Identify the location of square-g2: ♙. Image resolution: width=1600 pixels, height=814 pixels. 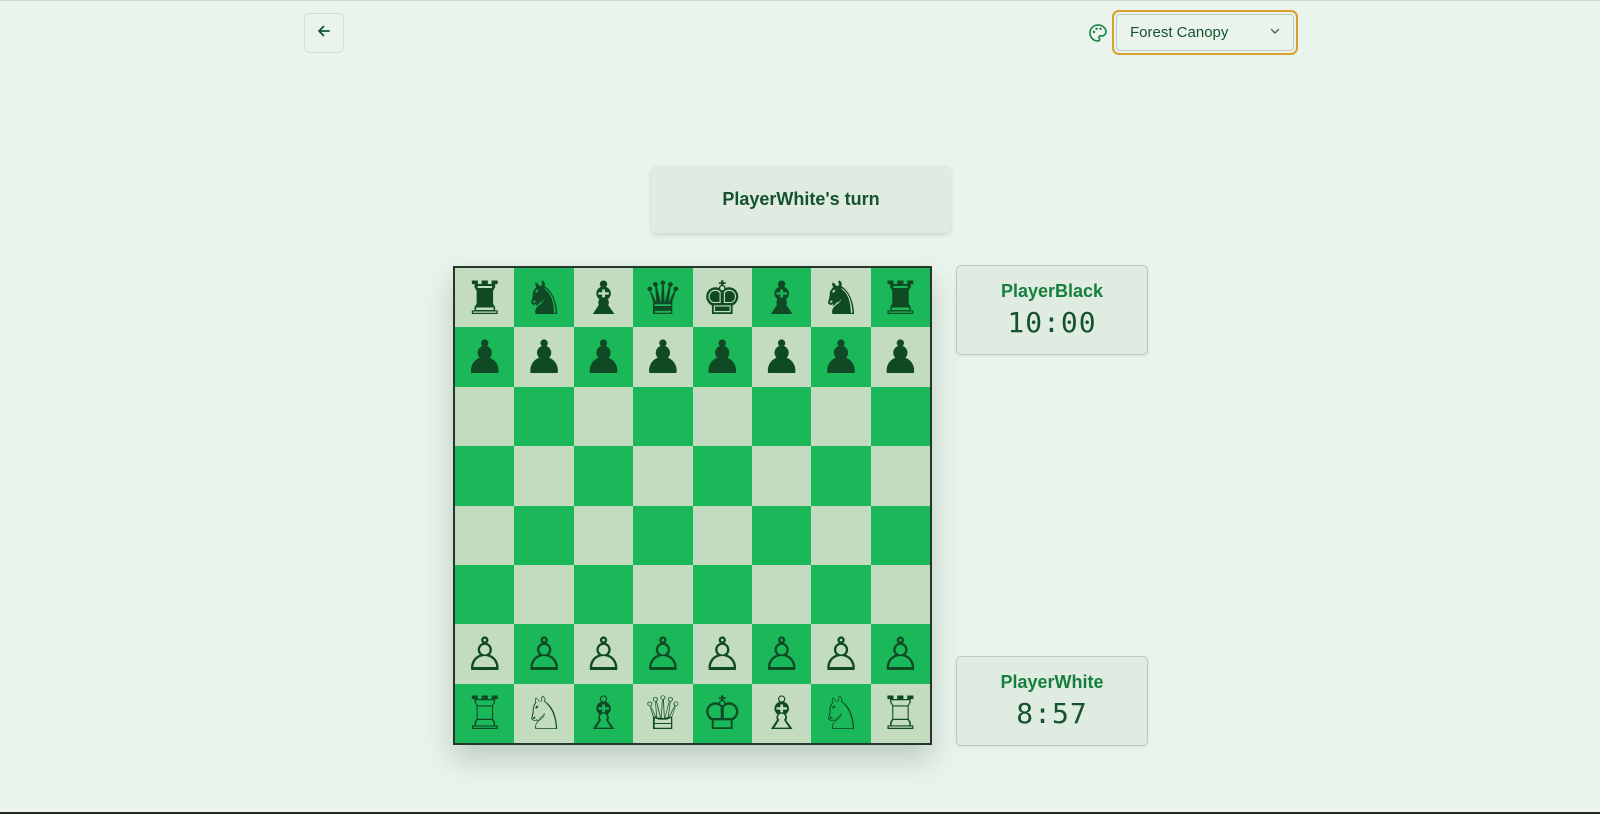
(841, 654).